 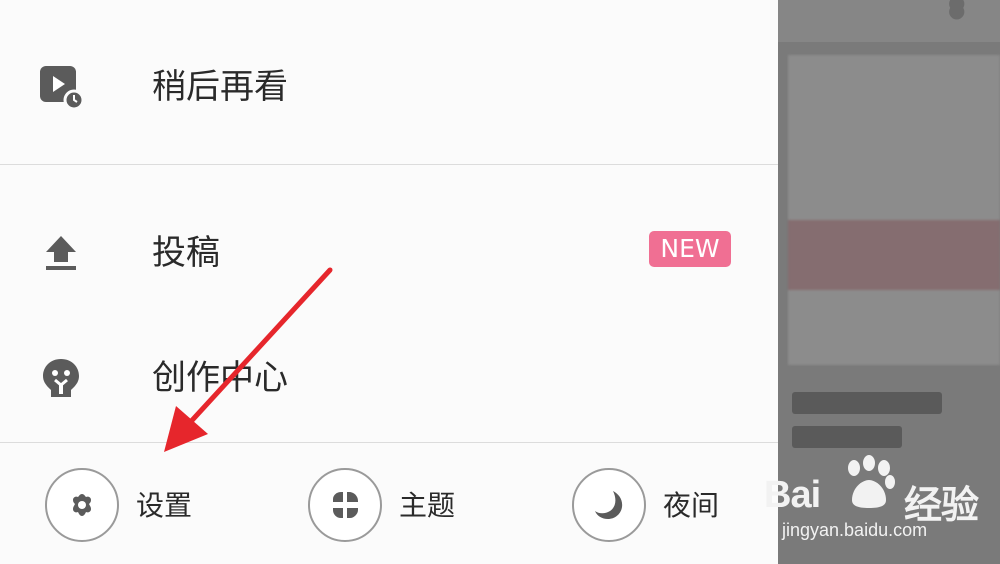 I want to click on theme-button: 主题, so click(x=388, y=508).